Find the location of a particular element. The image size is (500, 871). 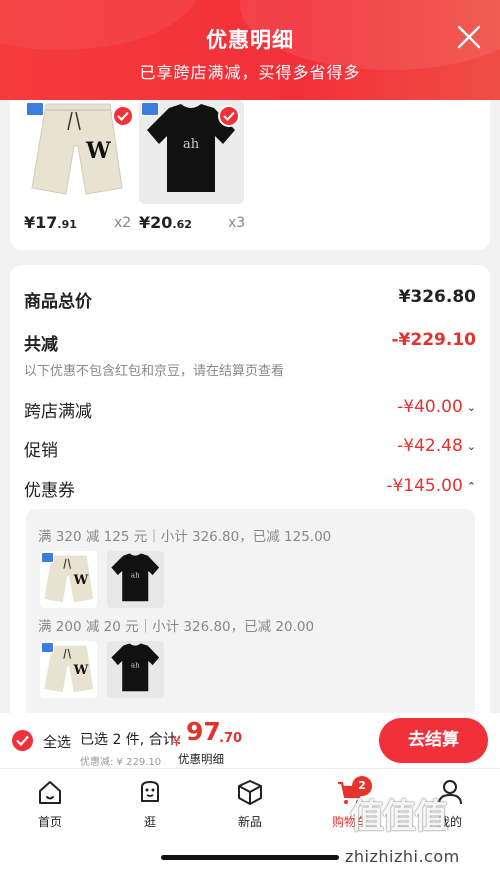

total-amount-decimal: .70 is located at coordinates (231, 738).